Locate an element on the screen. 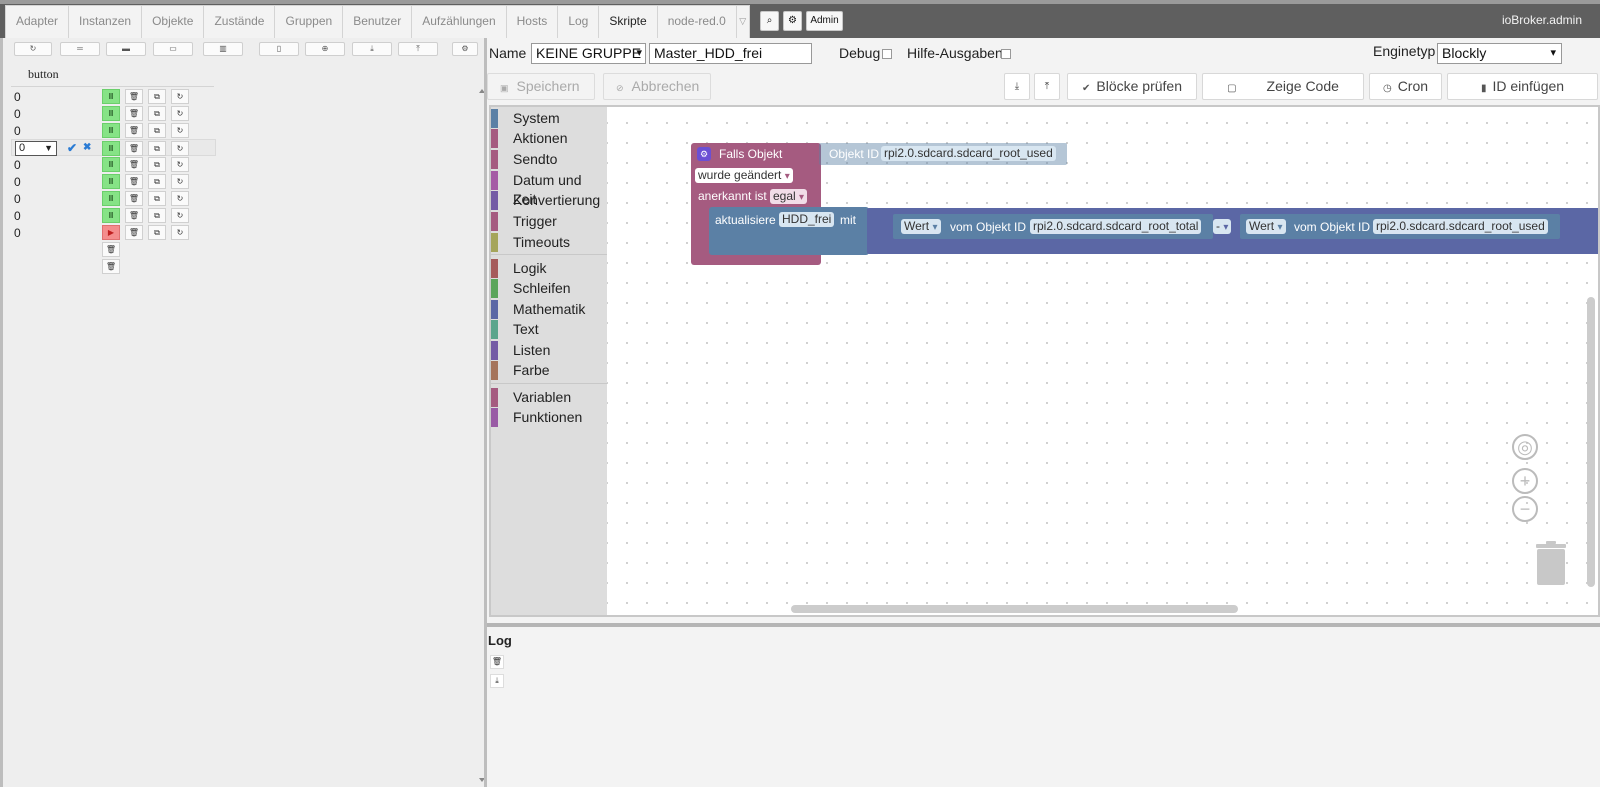 This screenshot has width=1600, height=787. toolbox-category: System is located at coordinates (549, 118).